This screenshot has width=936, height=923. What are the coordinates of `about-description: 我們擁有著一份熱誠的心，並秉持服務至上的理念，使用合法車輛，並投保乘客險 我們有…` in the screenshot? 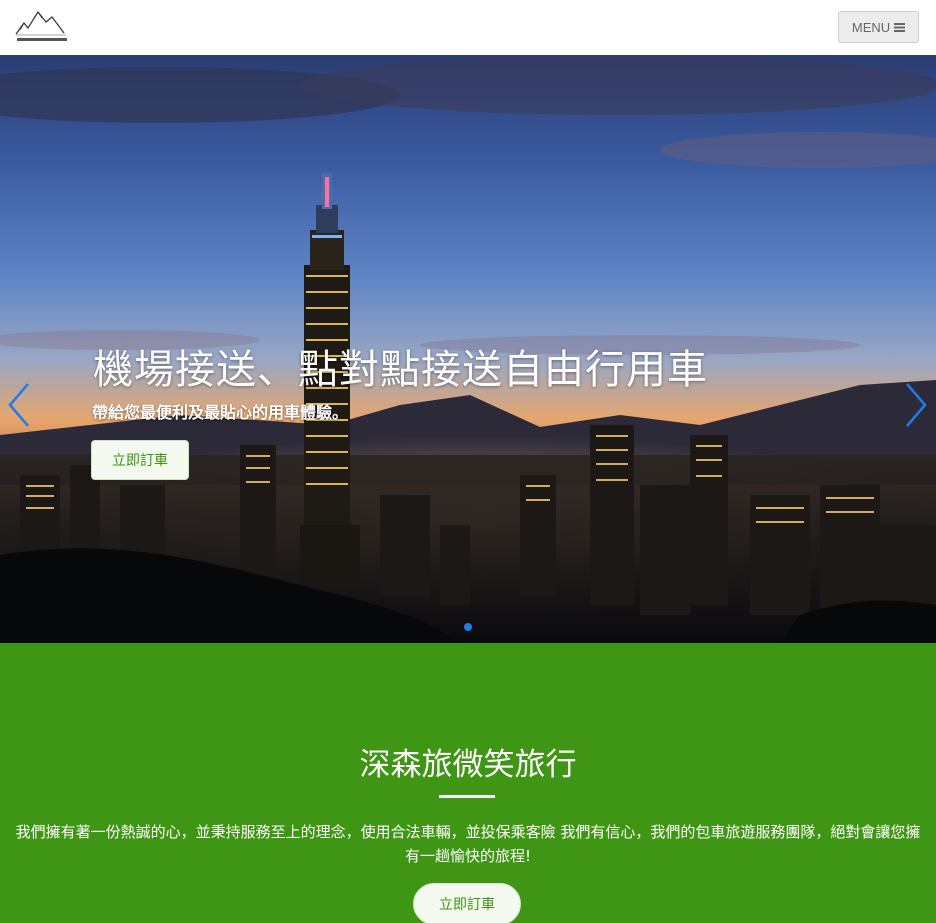 It's located at (468, 844).